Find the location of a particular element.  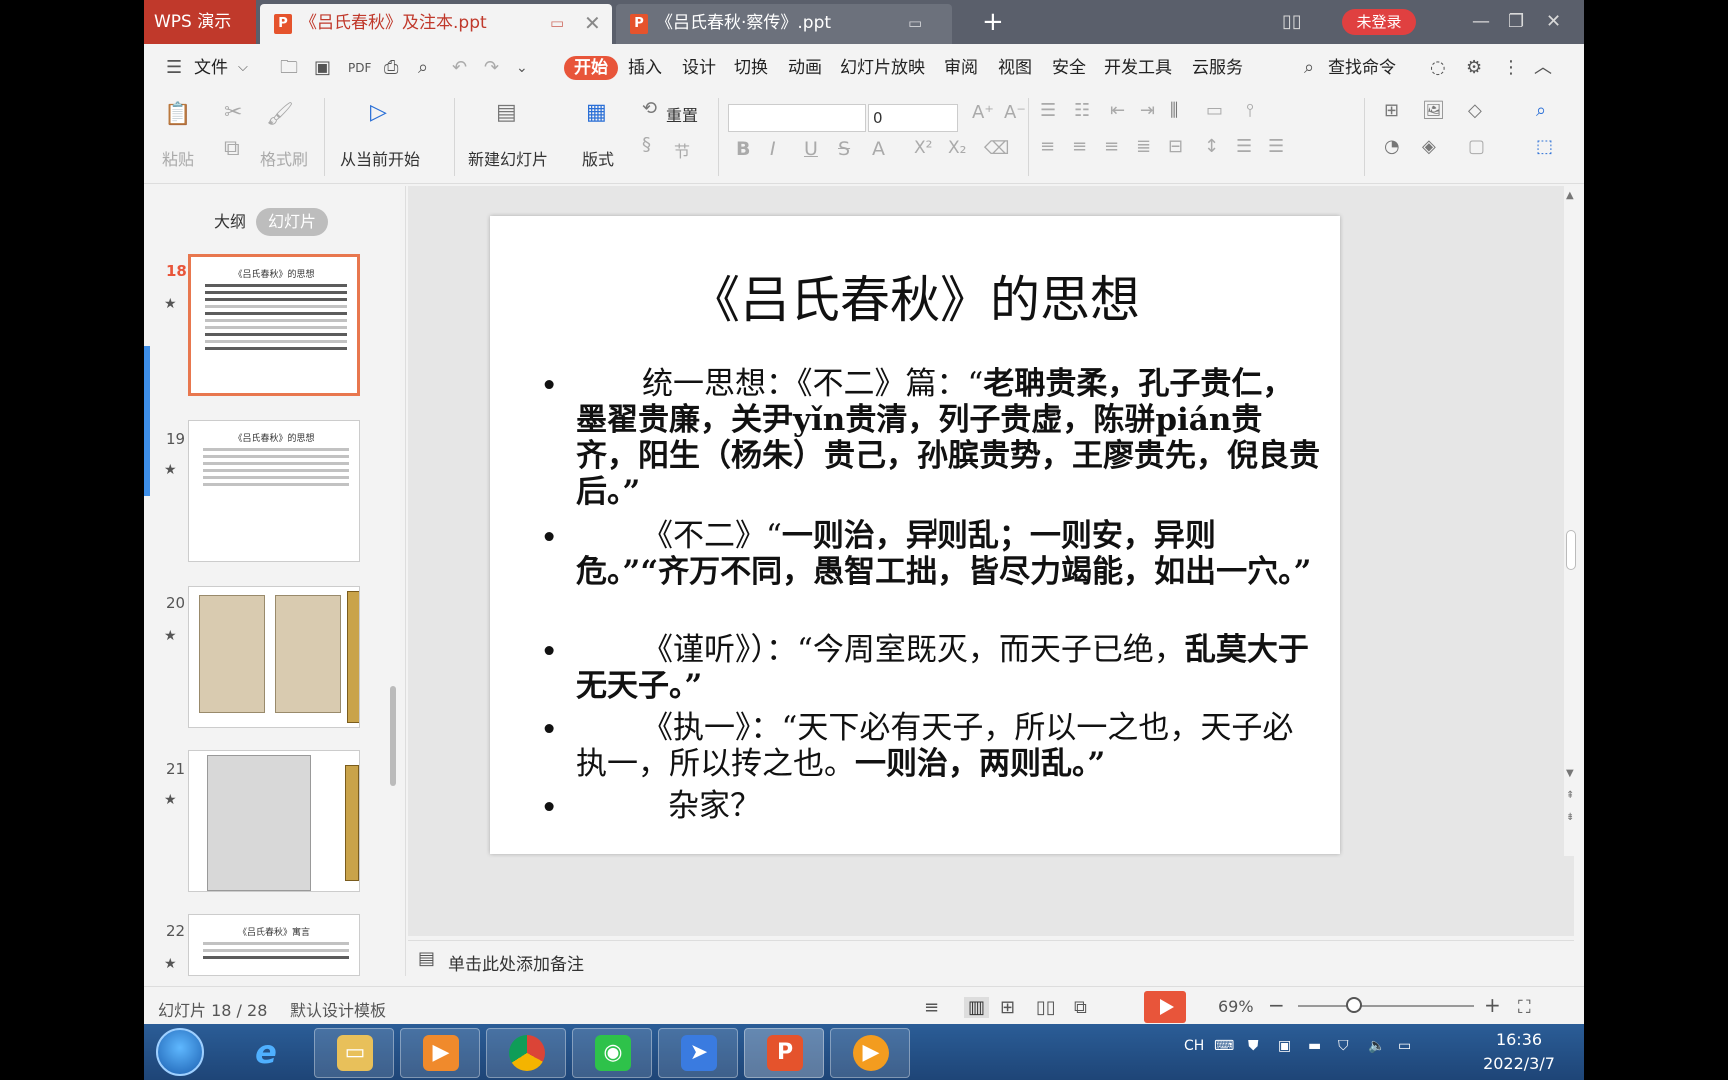

menu-security: 安全 is located at coordinates (1069, 68).